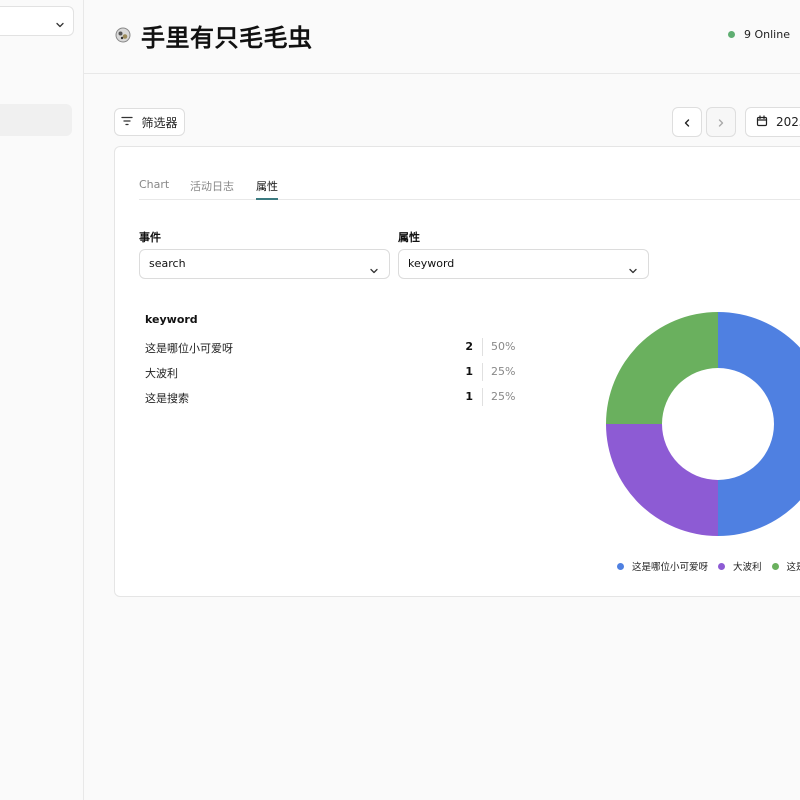 This screenshot has width=800, height=800. What do you see at coordinates (409, 237) in the screenshot?
I see `property-field-label: 属性` at bounding box center [409, 237].